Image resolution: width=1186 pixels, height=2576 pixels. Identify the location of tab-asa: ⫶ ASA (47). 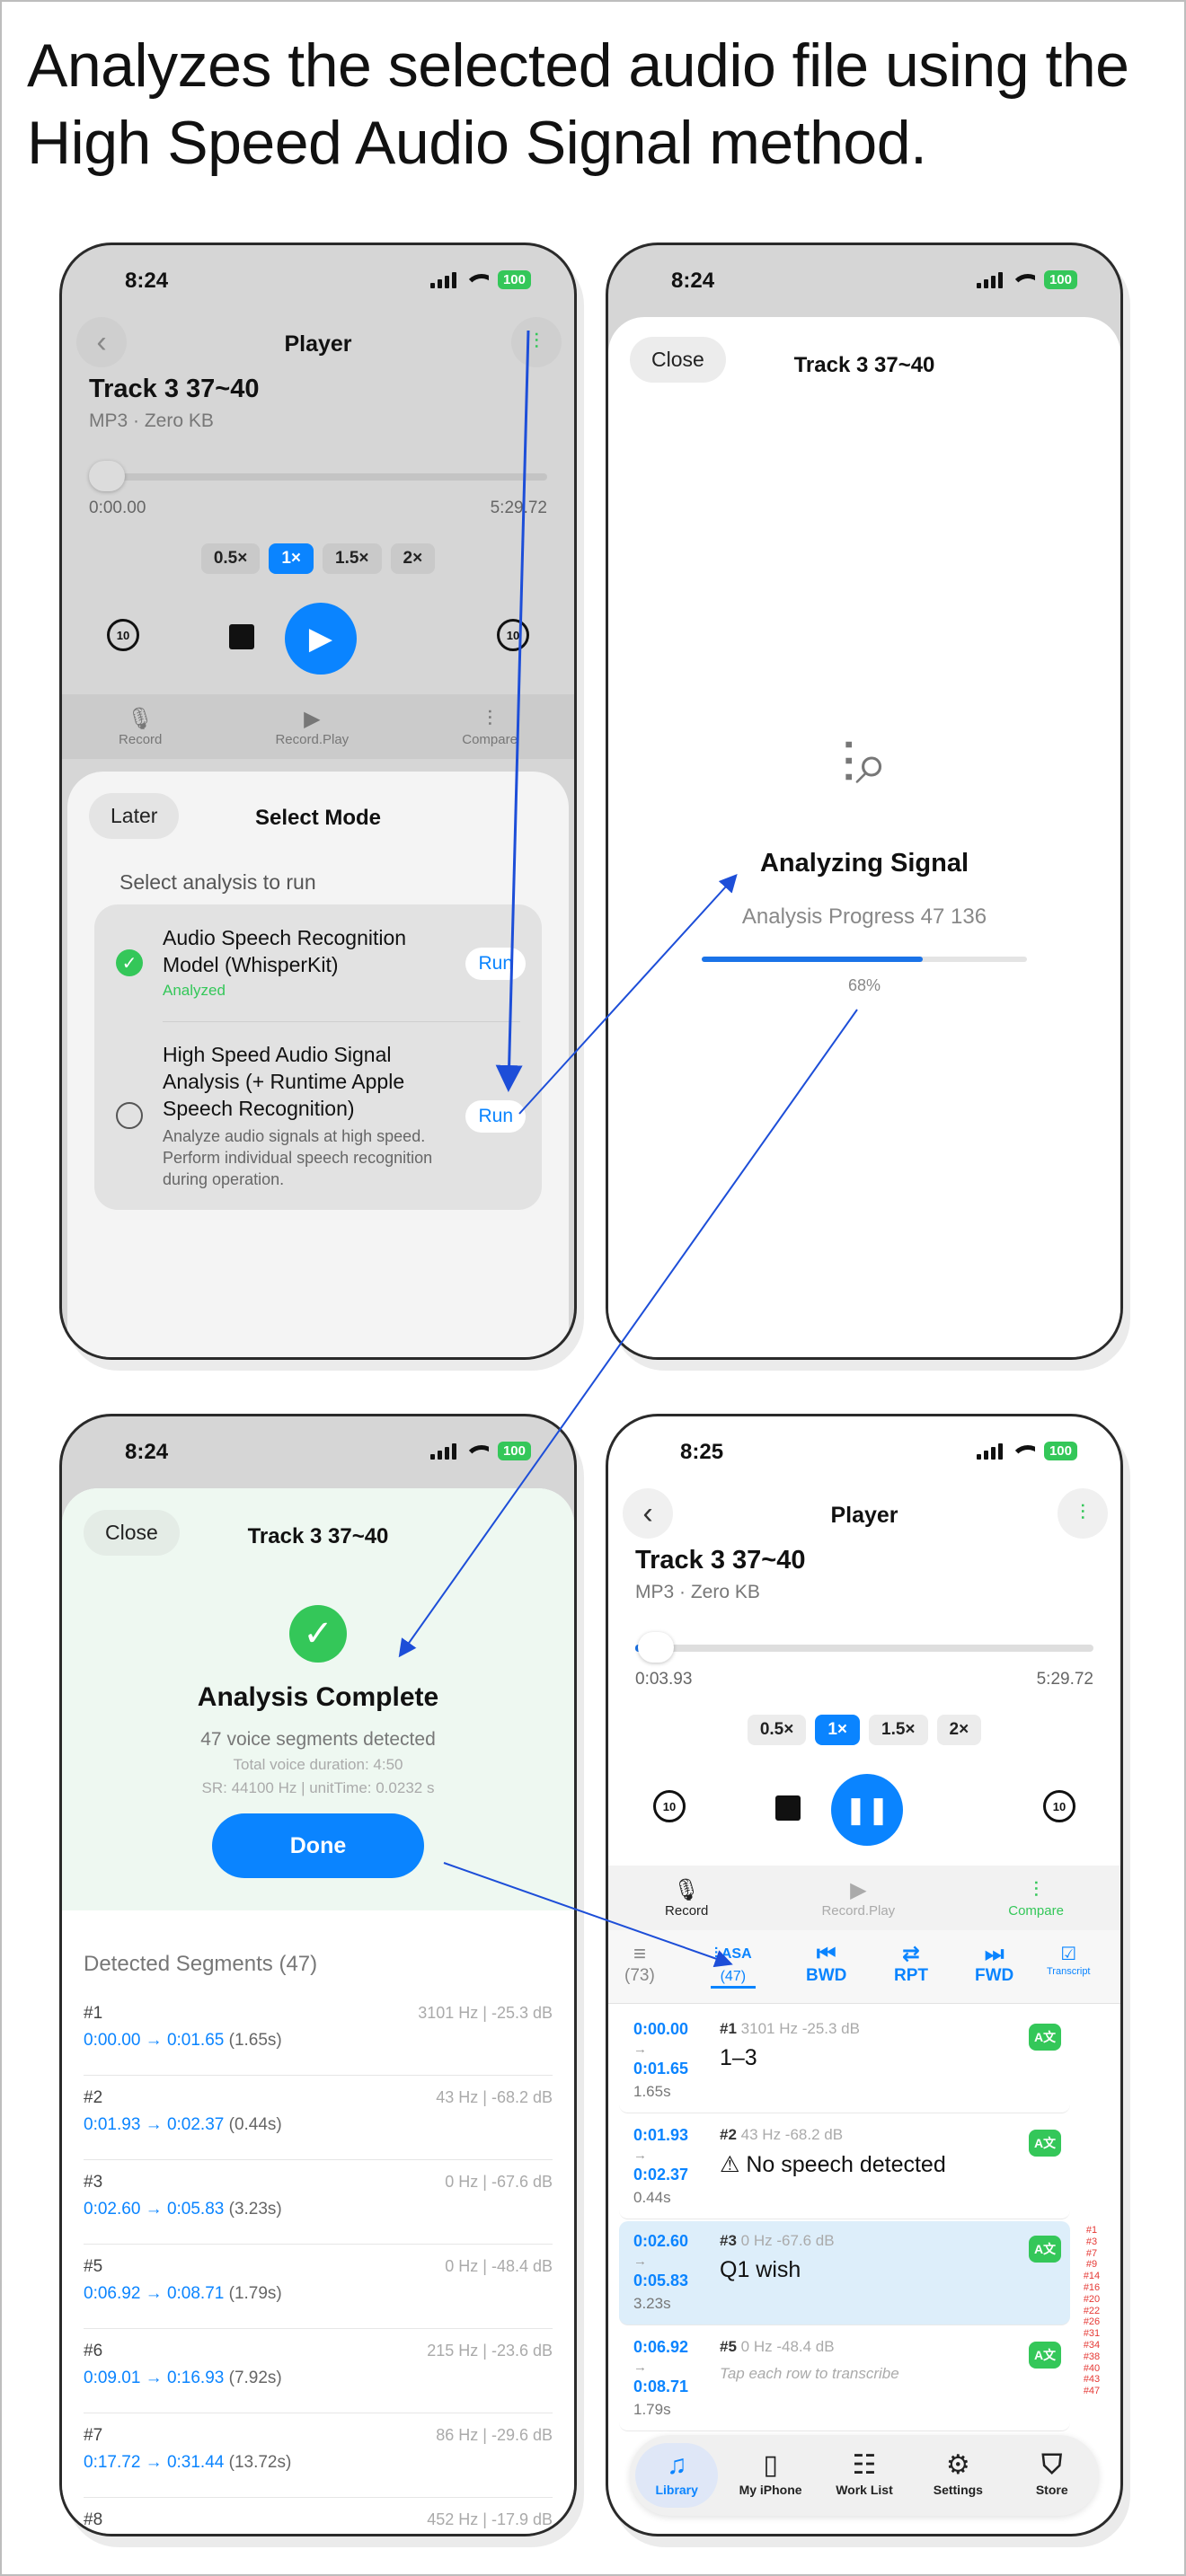
(733, 1966).